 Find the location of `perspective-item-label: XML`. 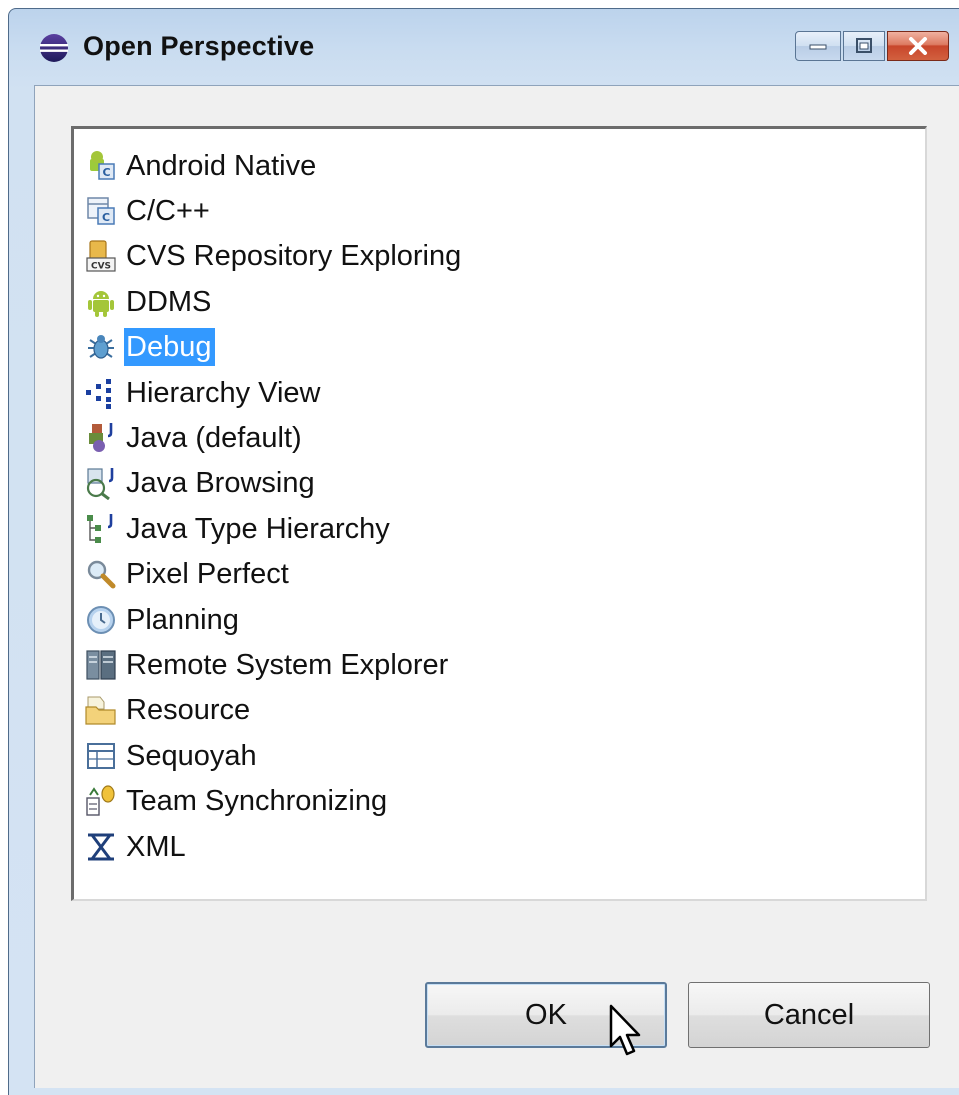

perspective-item-label: XML is located at coordinates (156, 846).